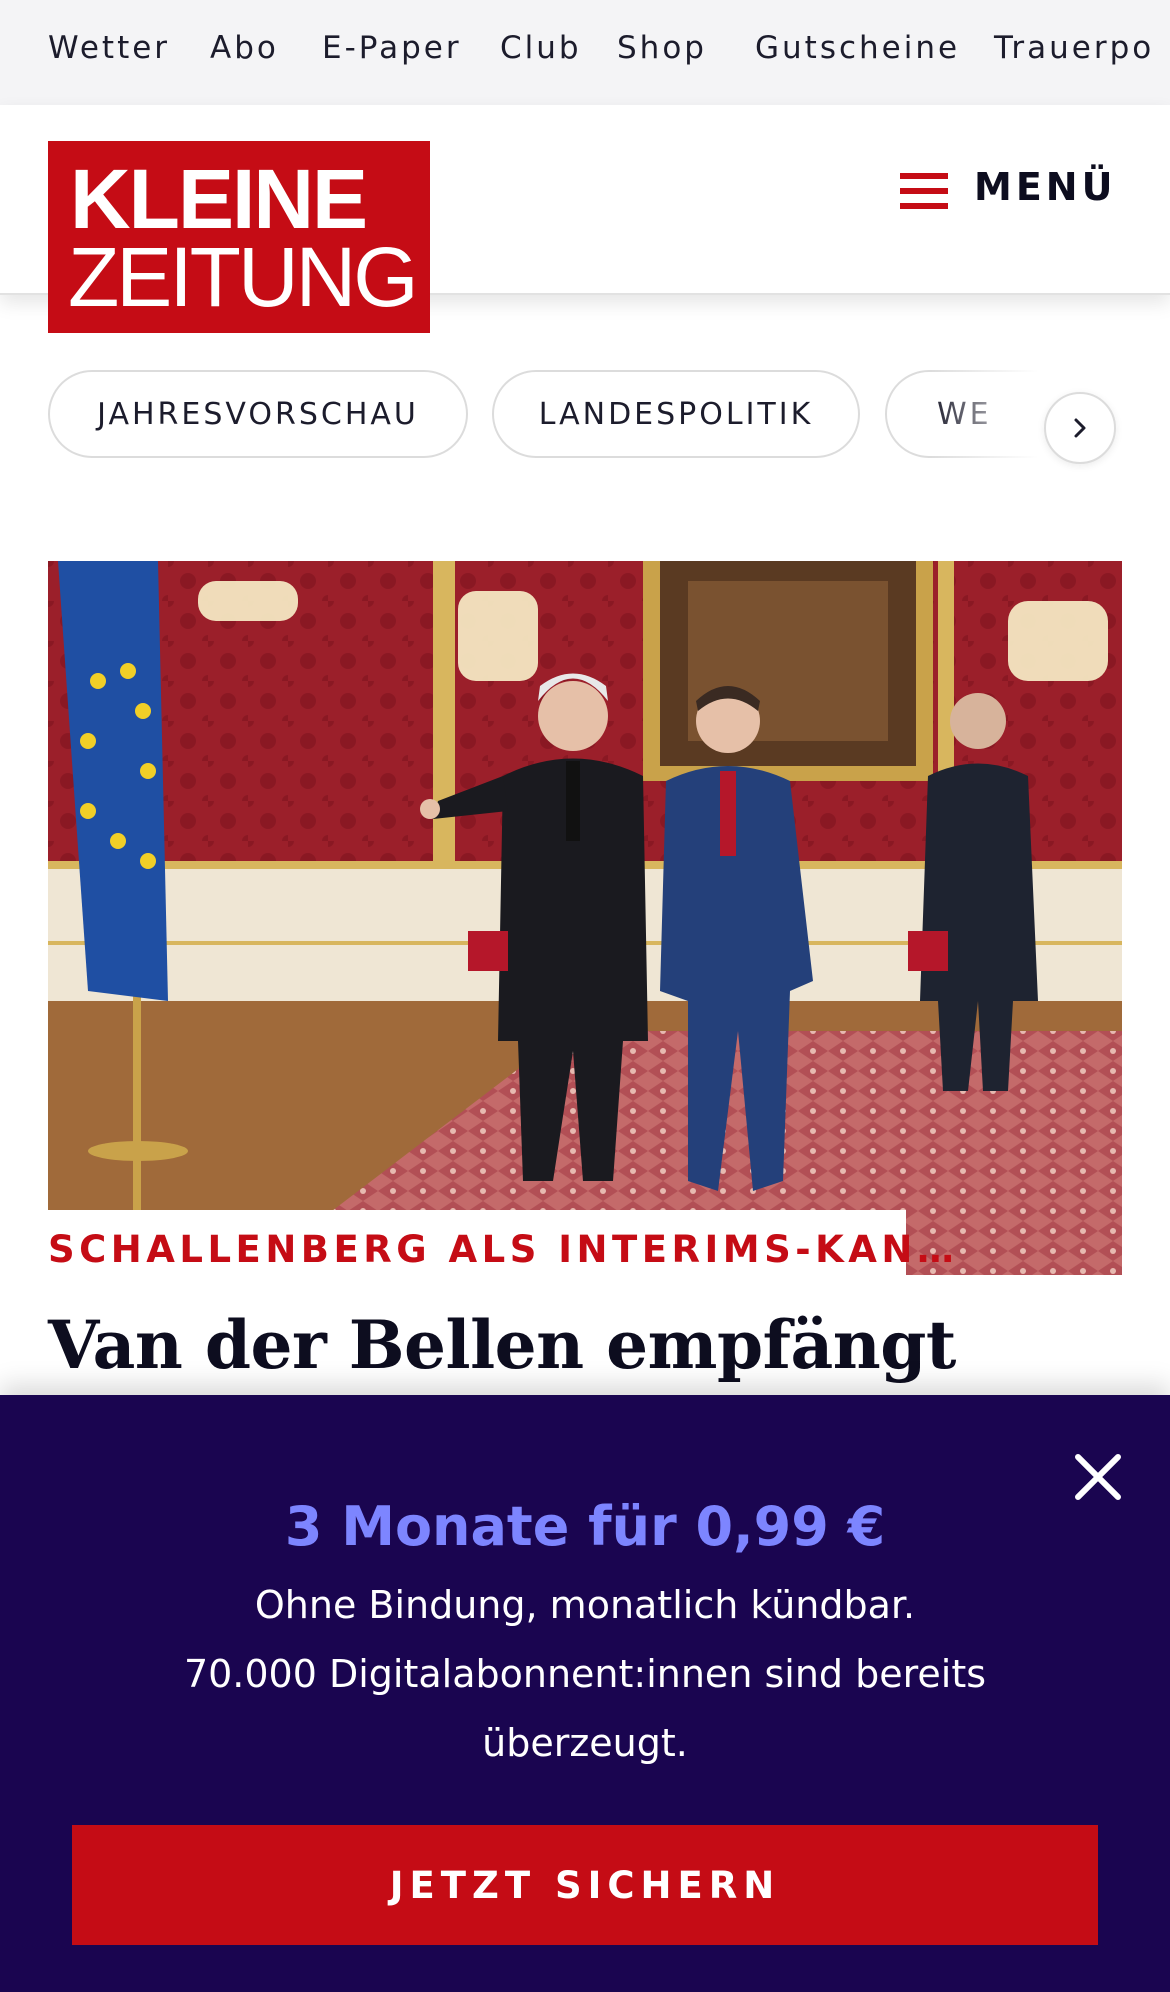 The height and width of the screenshot is (1992, 1170). I want to click on topic-chips-row: JAHRESVORSCHAU LANDESPOLITIK WE, so click(585, 414).